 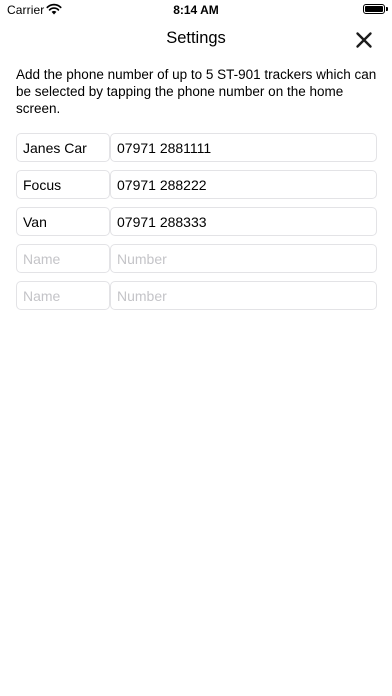 What do you see at coordinates (364, 40) in the screenshot?
I see `close-icon` at bounding box center [364, 40].